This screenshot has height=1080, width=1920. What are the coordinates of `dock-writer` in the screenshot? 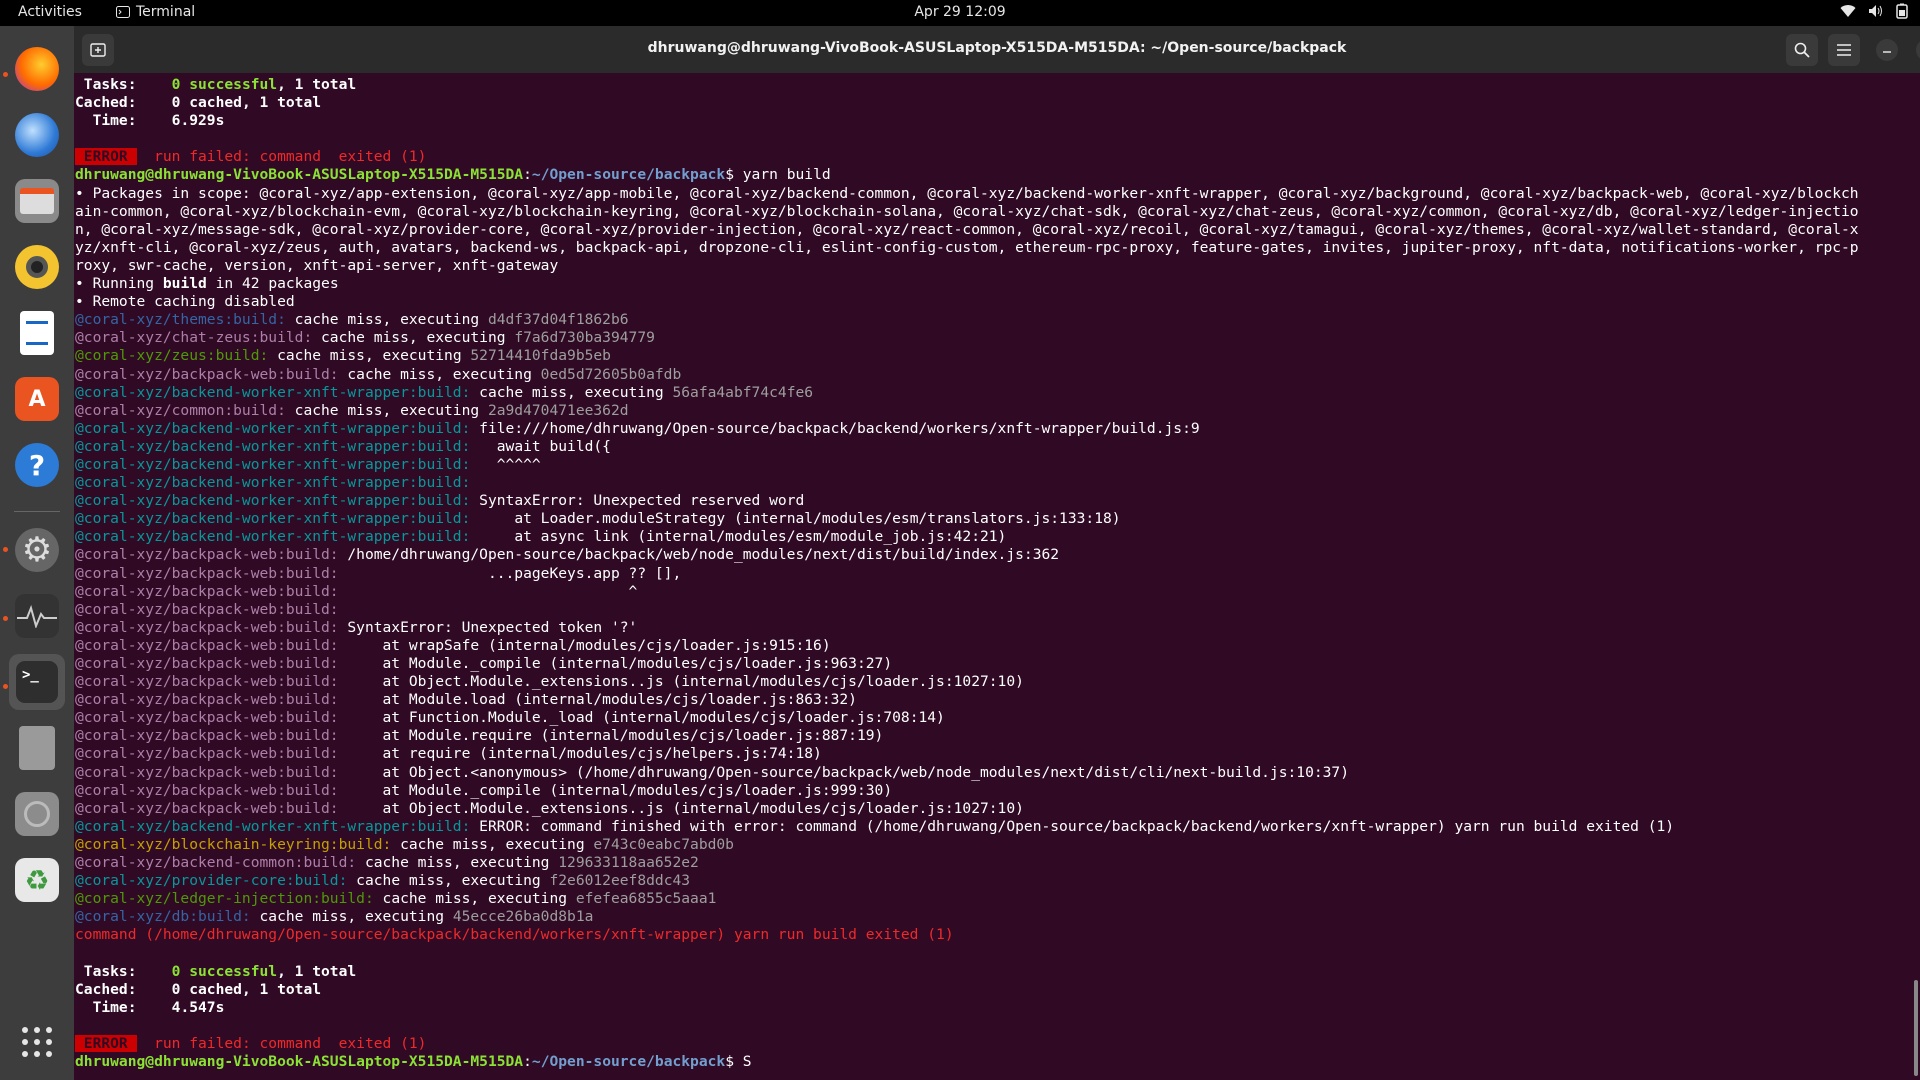 It's located at (37, 333).